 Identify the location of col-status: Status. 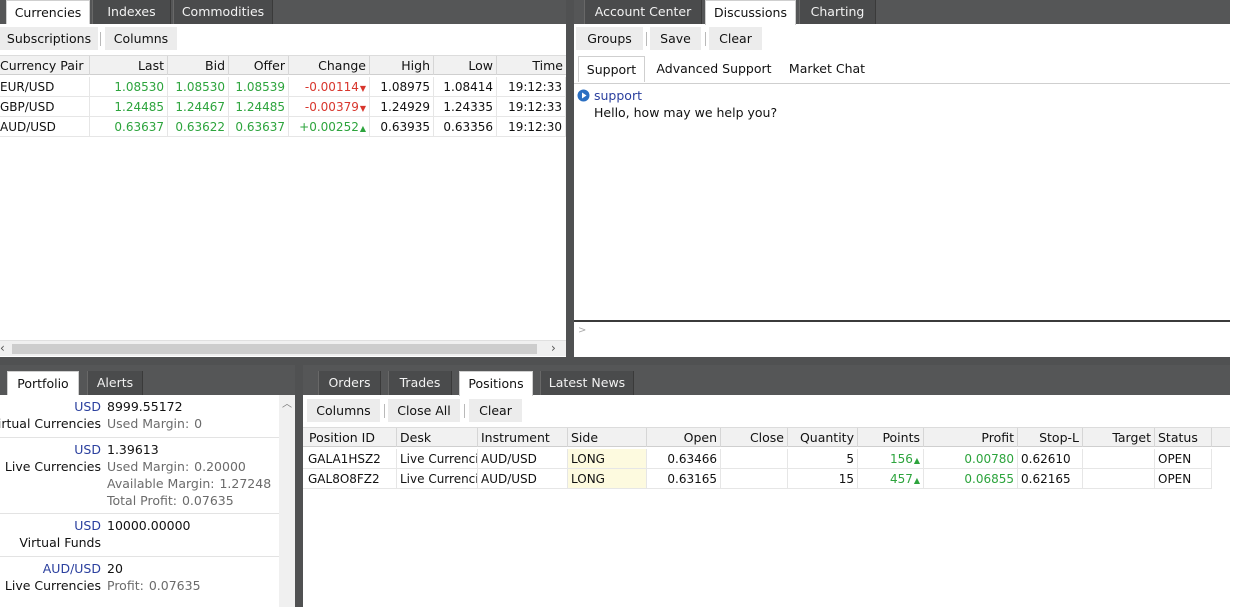
(1183, 437).